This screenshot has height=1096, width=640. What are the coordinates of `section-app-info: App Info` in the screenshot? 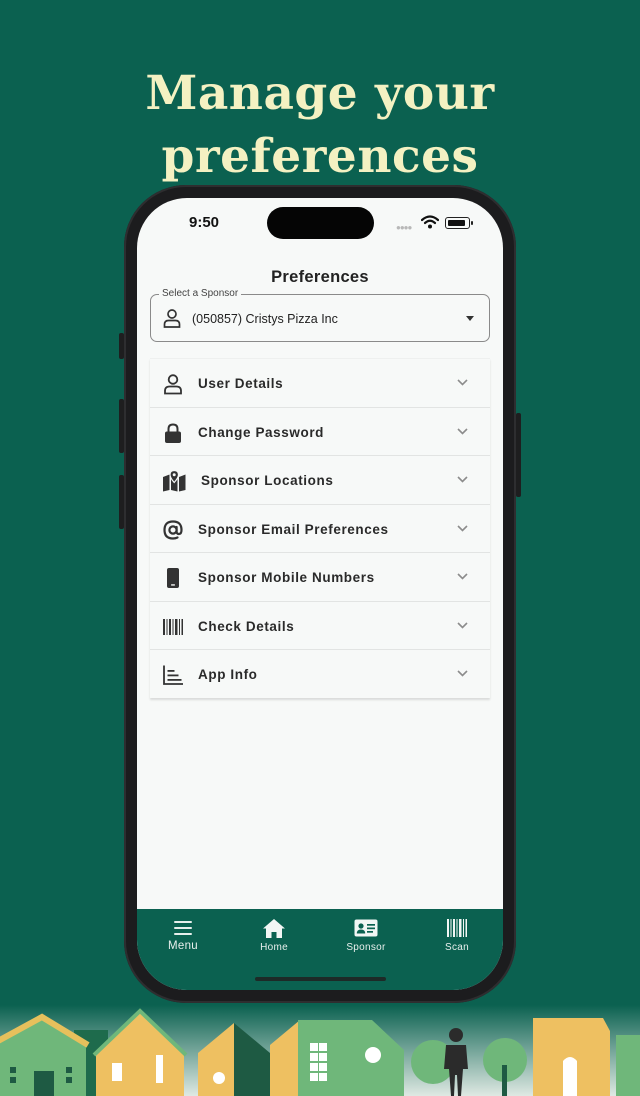 It's located at (320, 673).